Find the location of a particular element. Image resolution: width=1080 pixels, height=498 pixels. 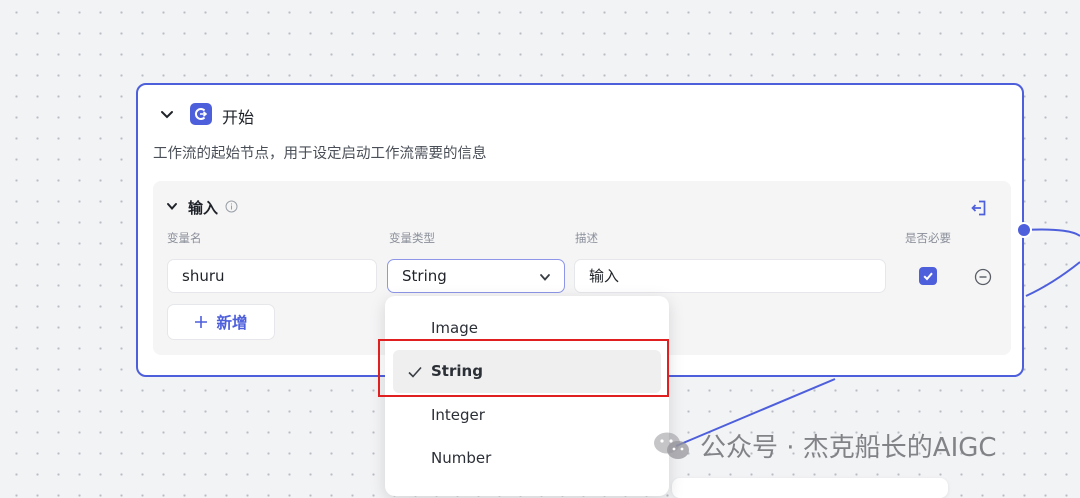

node-description: 工作流的起始节点，用于设定启动工作流需要的信息 is located at coordinates (320, 154).